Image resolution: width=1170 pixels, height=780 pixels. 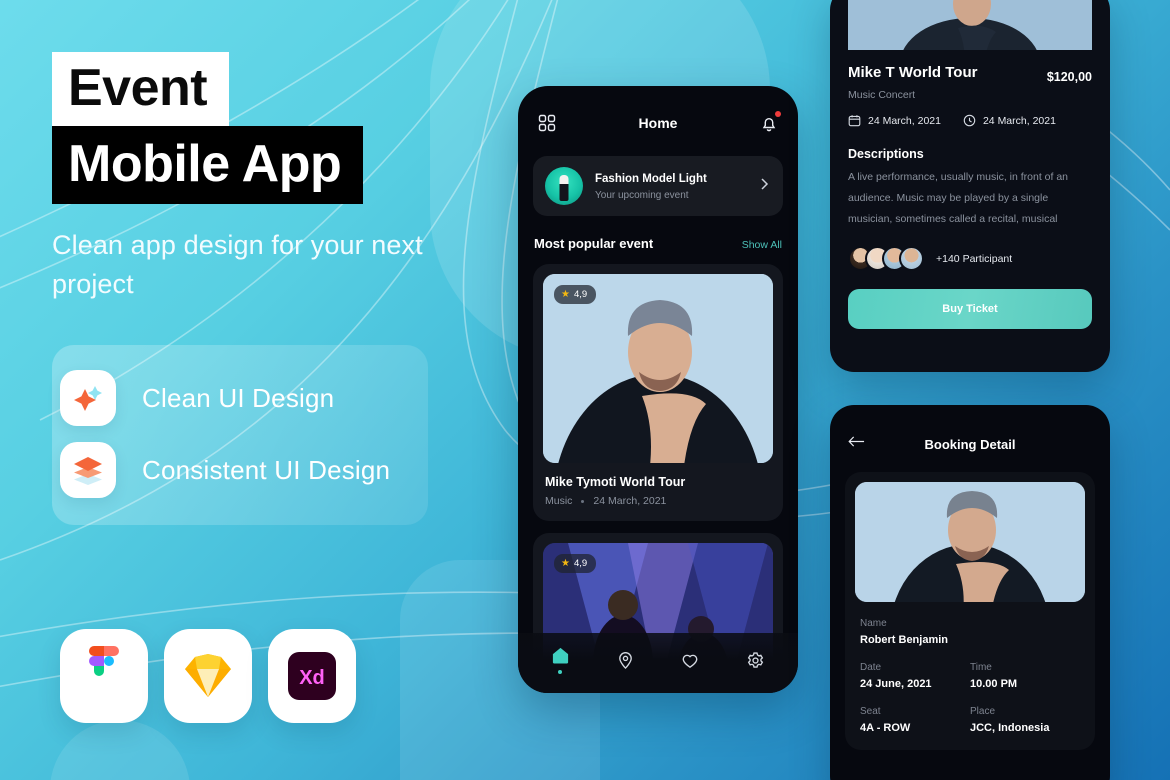 I want to click on separator-dot, so click(x=583, y=501).